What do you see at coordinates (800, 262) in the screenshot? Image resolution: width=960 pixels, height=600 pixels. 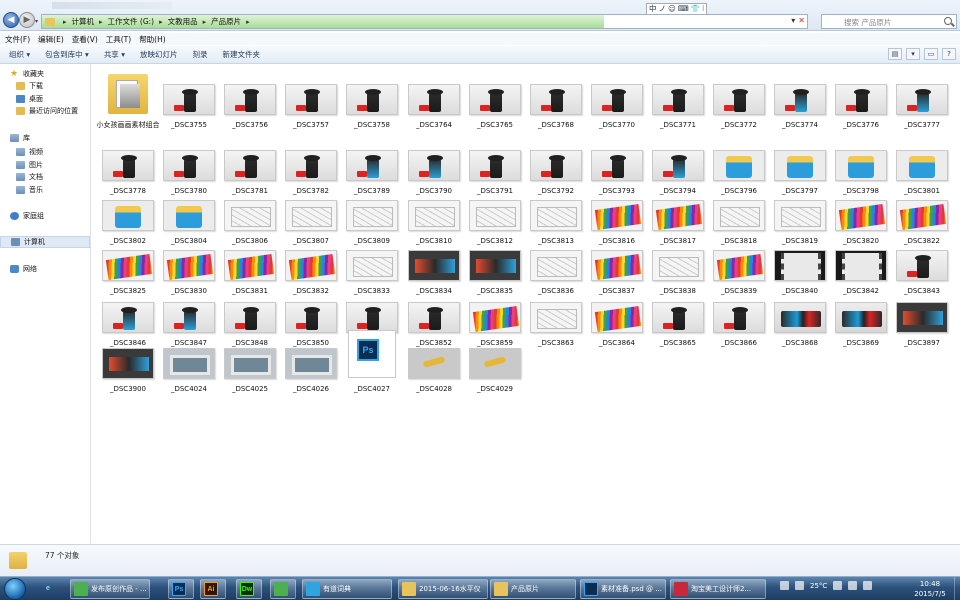 I see `file-item: _DSC3840` at bounding box center [800, 262].